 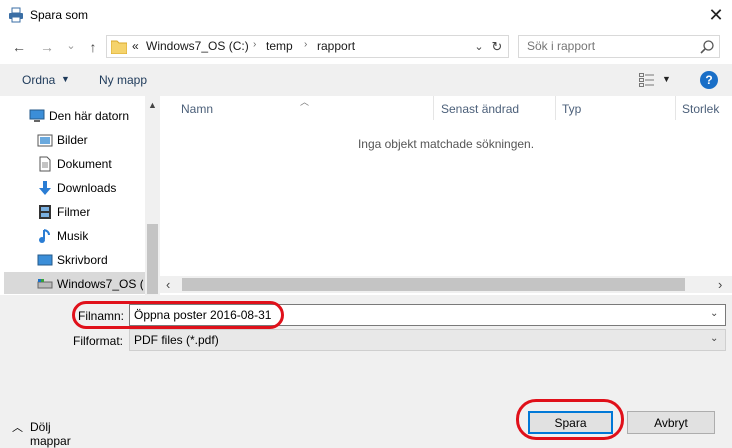 What do you see at coordinates (119, 47) in the screenshot?
I see `folder-icon` at bounding box center [119, 47].